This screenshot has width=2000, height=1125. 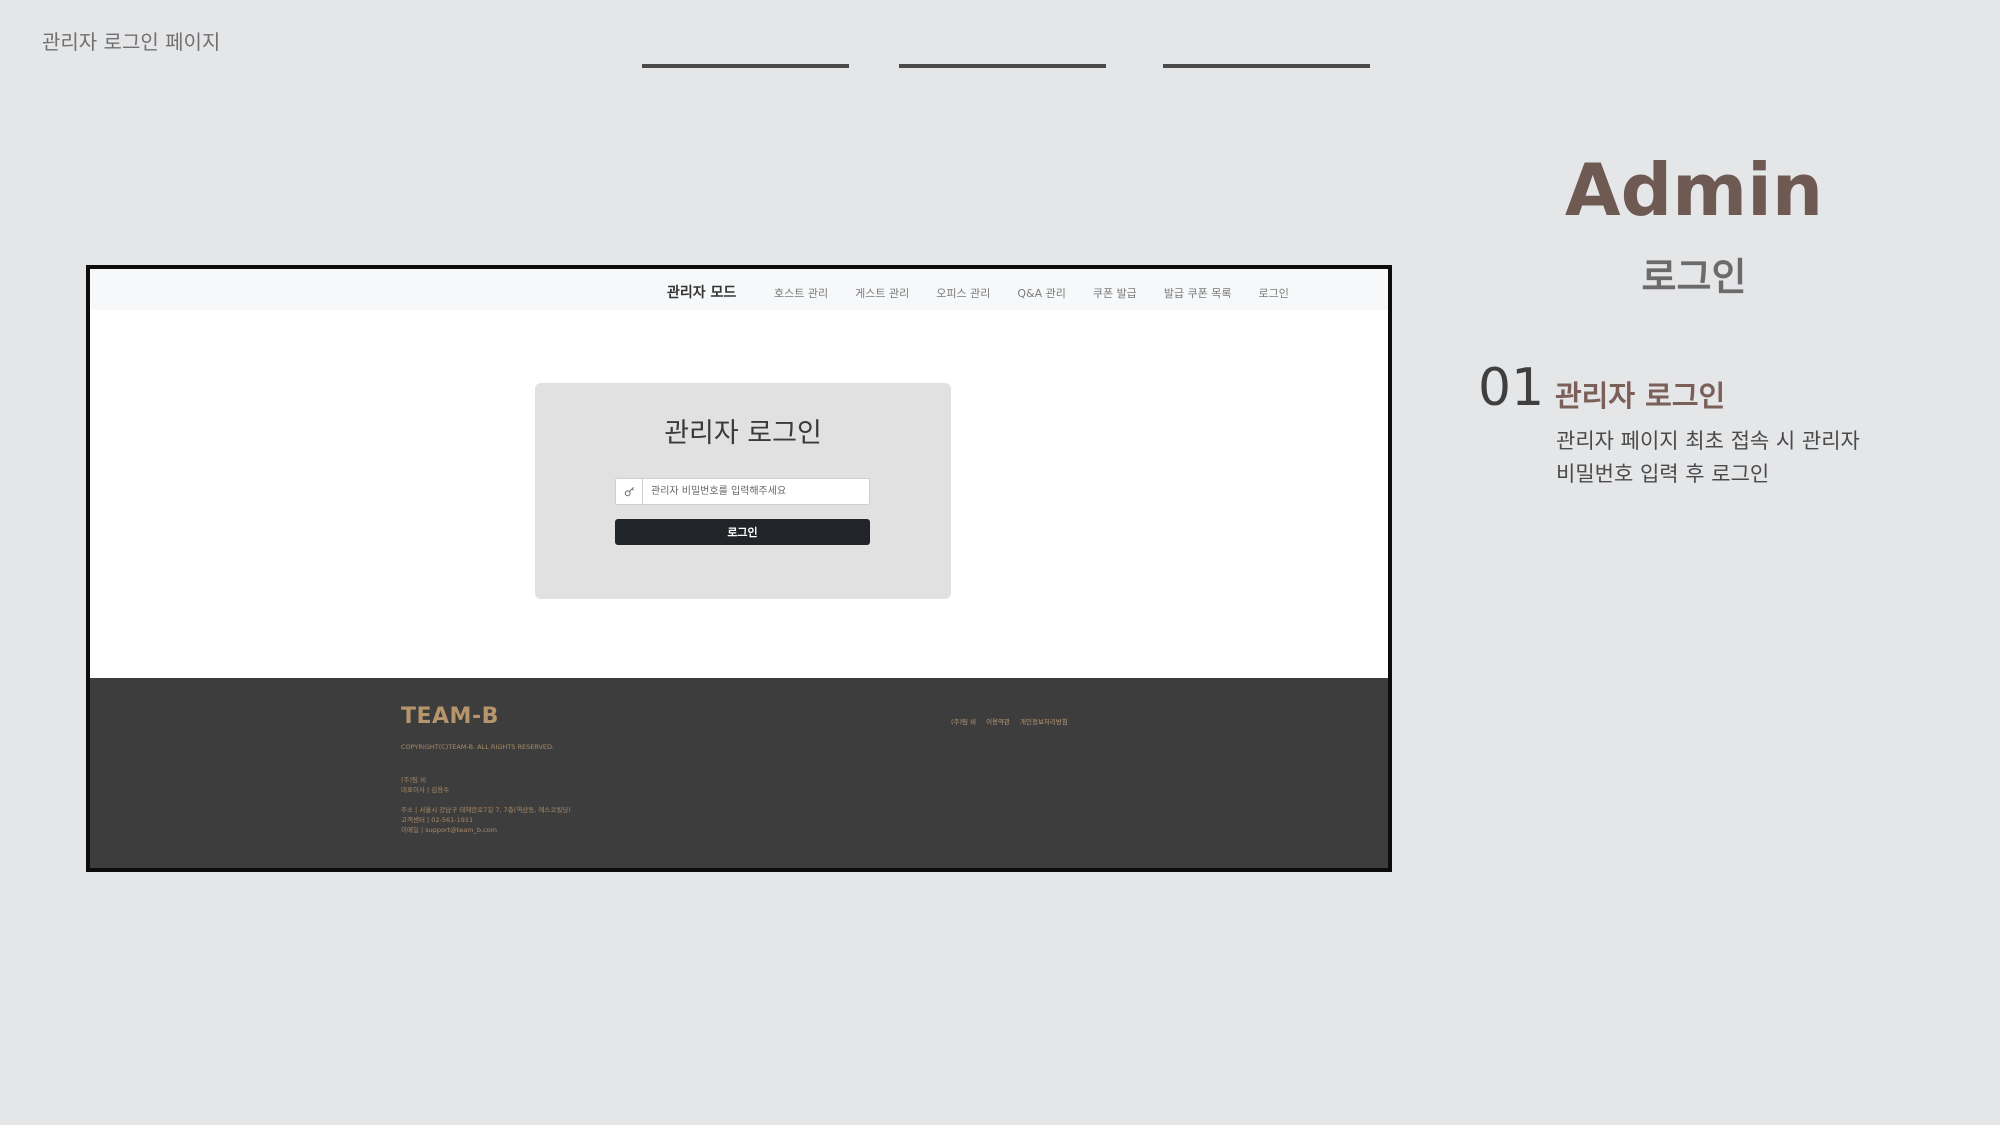 I want to click on step-number: 01, so click(x=1511, y=388).